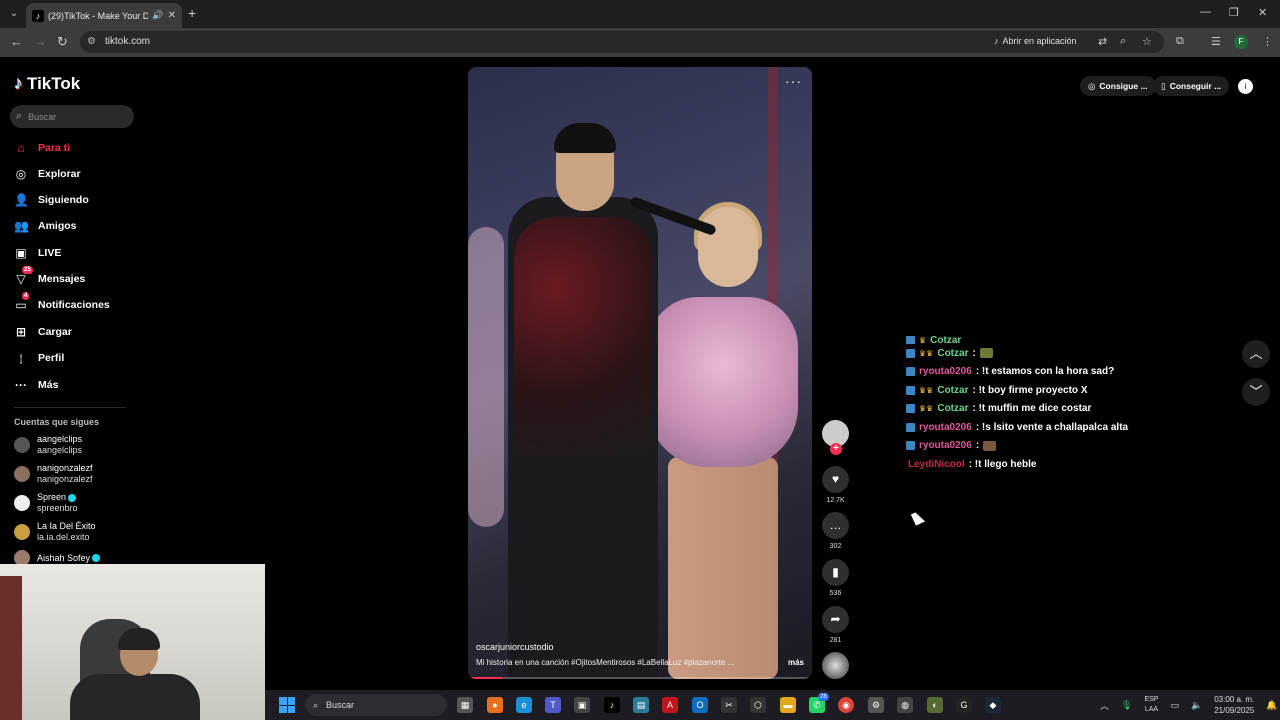 The width and height of the screenshot is (1280, 720). I want to click on app-icon: ⬡, so click(758, 705).